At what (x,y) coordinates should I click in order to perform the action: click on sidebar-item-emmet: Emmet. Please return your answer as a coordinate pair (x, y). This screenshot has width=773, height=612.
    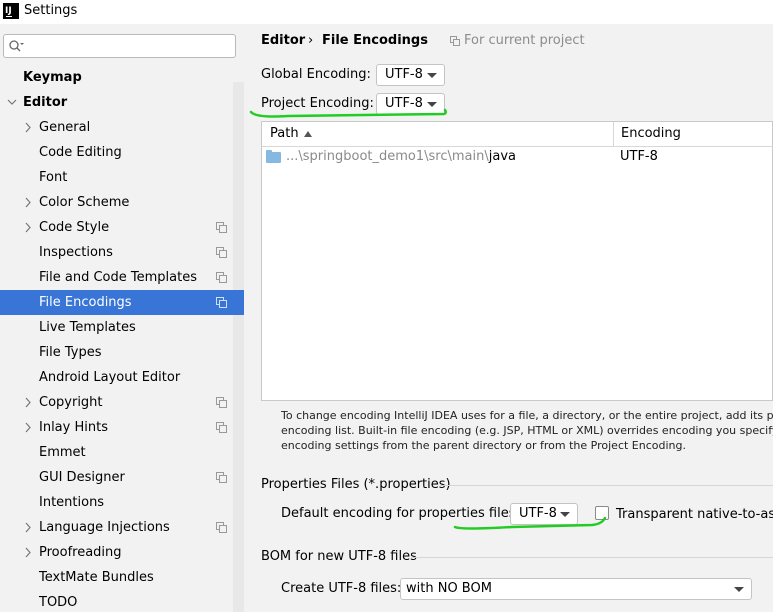
    Looking at the image, I should click on (122, 452).